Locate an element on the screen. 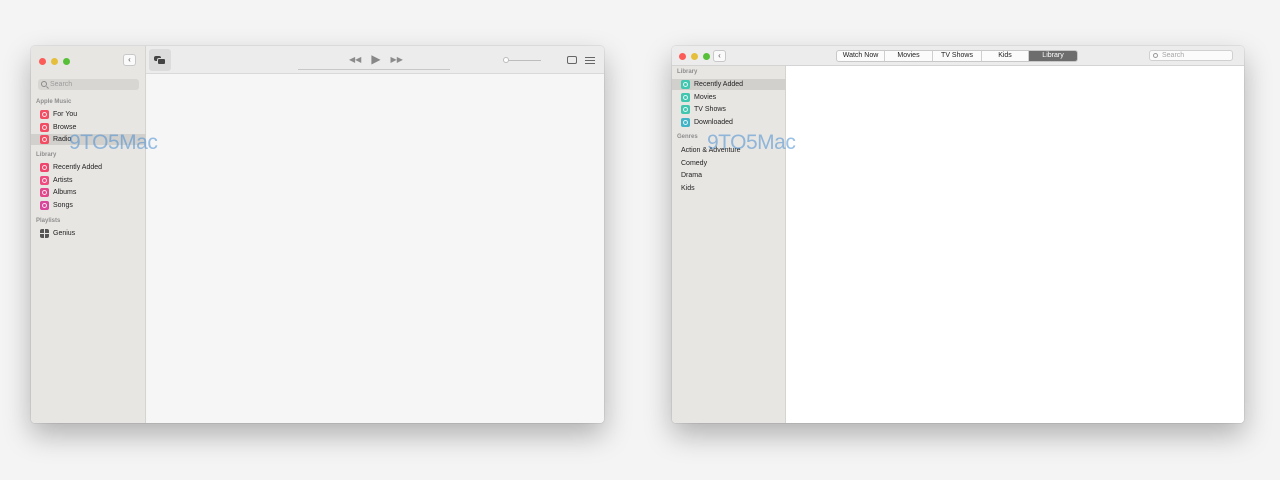  microphone-icon is located at coordinates (44, 180).